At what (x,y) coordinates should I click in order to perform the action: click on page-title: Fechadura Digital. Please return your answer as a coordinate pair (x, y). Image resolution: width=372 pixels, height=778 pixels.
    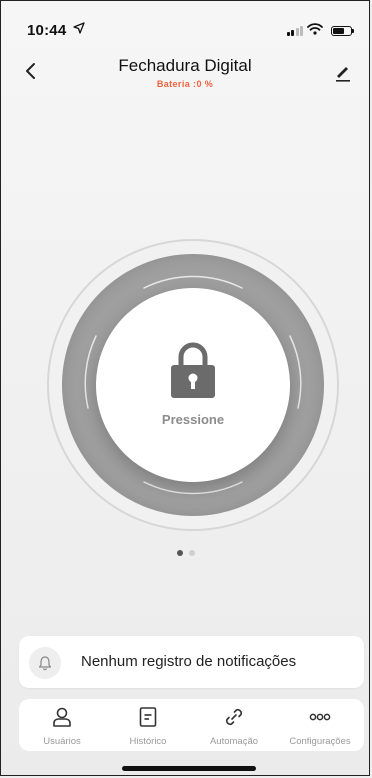
    Looking at the image, I should click on (185, 65).